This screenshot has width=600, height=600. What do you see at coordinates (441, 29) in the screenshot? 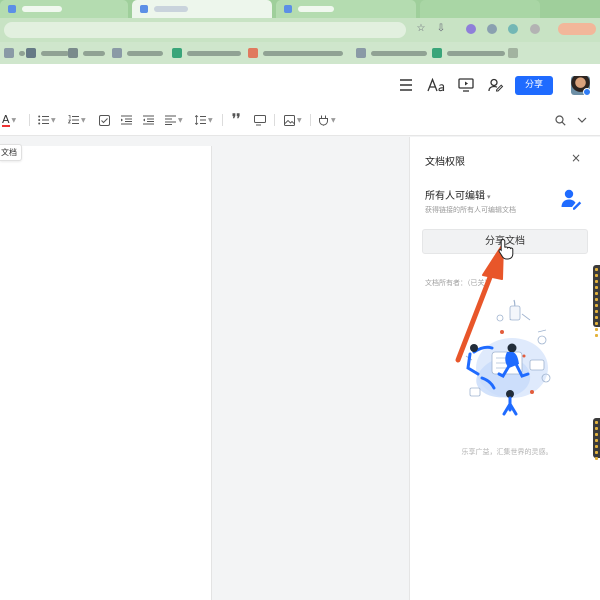
I see `download-icon: ⇩` at bounding box center [441, 29].